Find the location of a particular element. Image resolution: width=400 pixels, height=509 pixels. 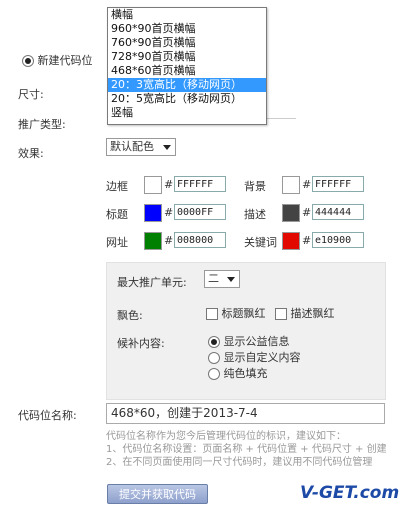

size-label: 尺寸: is located at coordinates (31, 94).